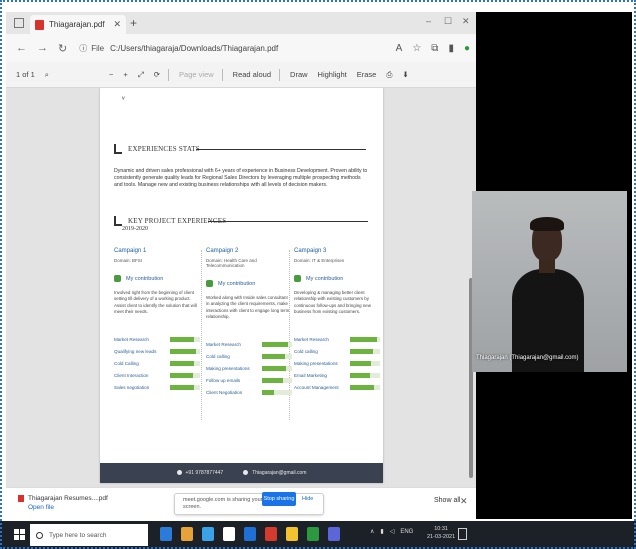 Image resolution: width=636 pixels, height=549 pixels. I want to click on page-view-button: Page view, so click(196, 74).